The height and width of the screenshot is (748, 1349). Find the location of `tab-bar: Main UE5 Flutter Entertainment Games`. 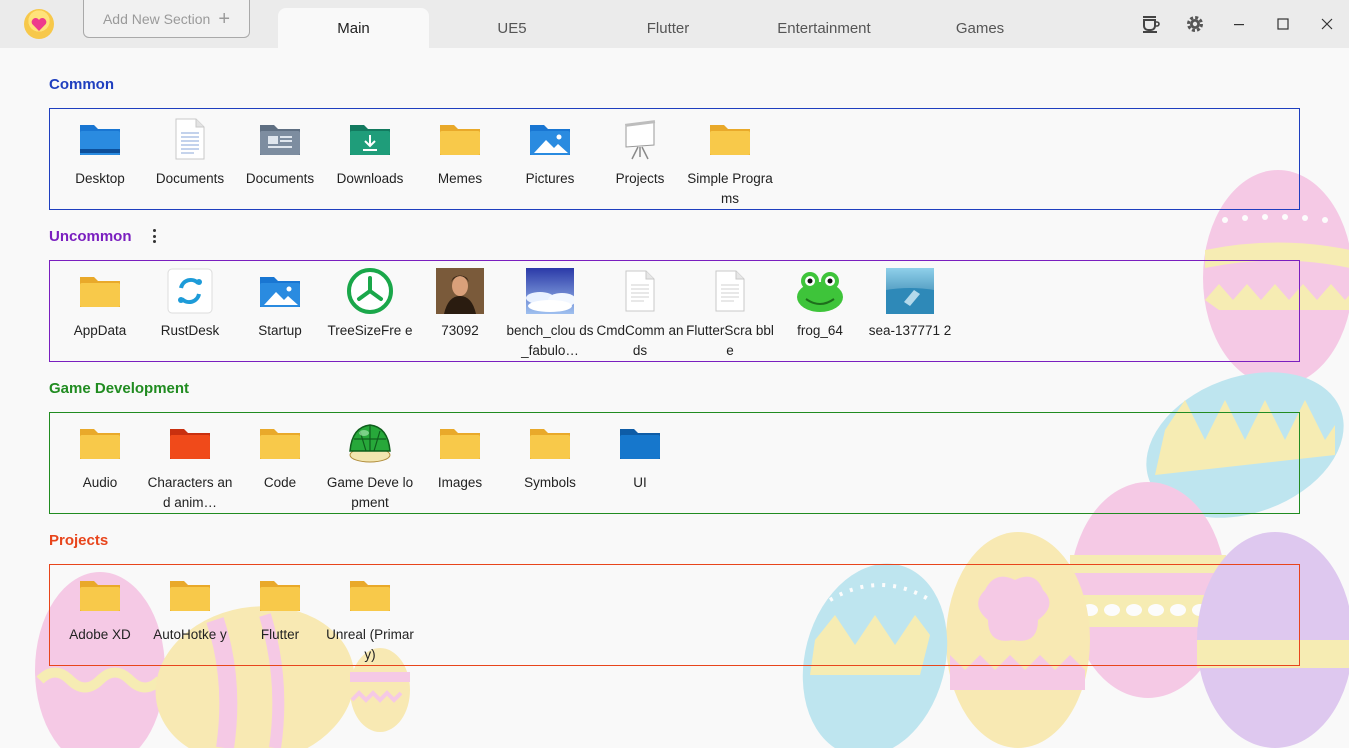

tab-bar: Main UE5 Flutter Entertainment Games is located at coordinates (668, 28).